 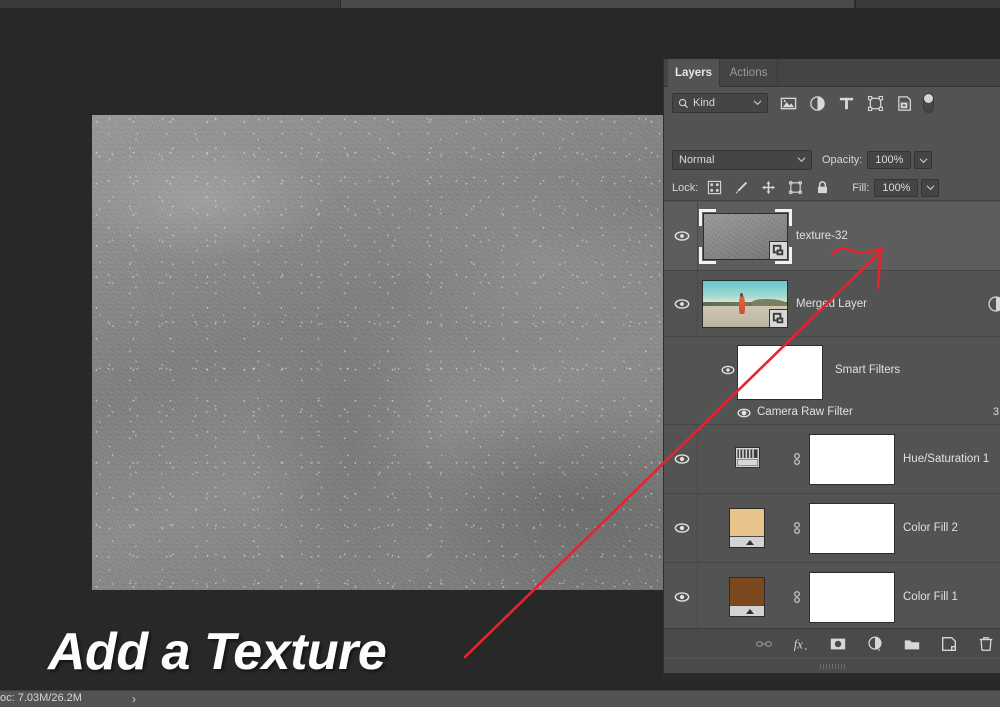 What do you see at coordinates (842, 160) in the screenshot?
I see `opacity-label: Opacity:` at bounding box center [842, 160].